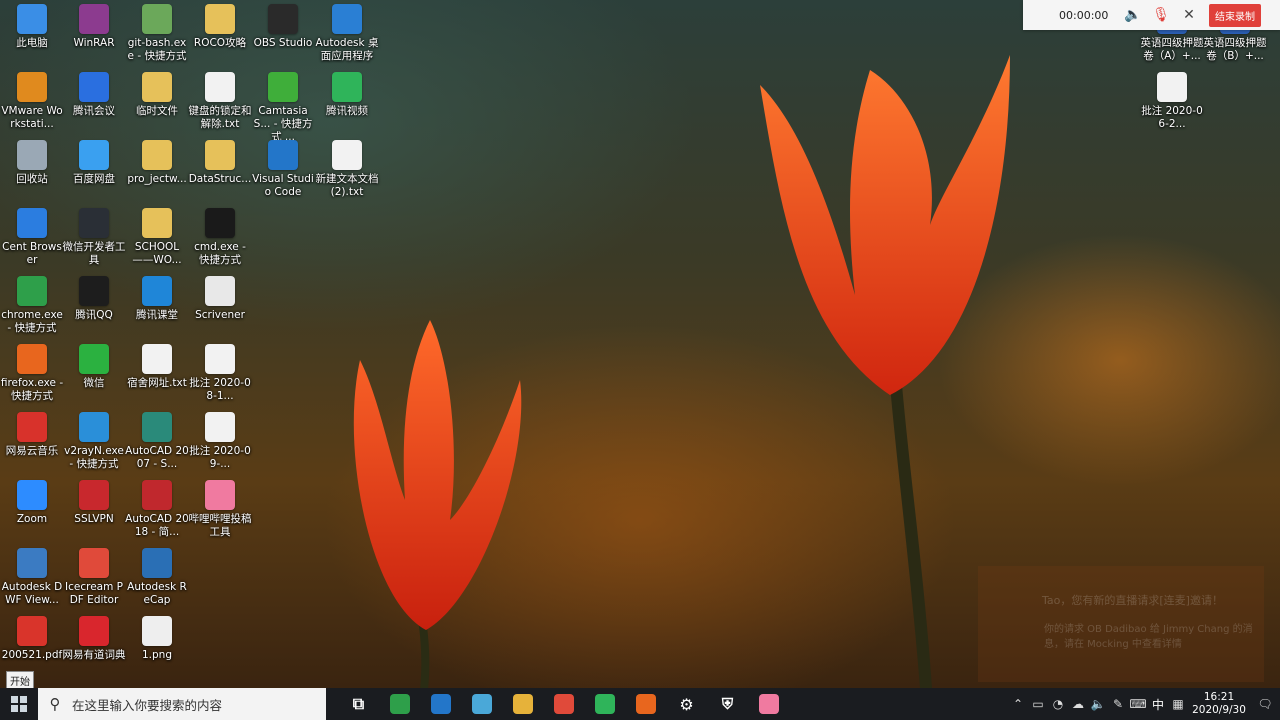 This screenshot has height=720, width=1280. What do you see at coordinates (283, 185) in the screenshot?
I see `desktop-icon-label: Visual Studio Code` at bounding box center [283, 185].